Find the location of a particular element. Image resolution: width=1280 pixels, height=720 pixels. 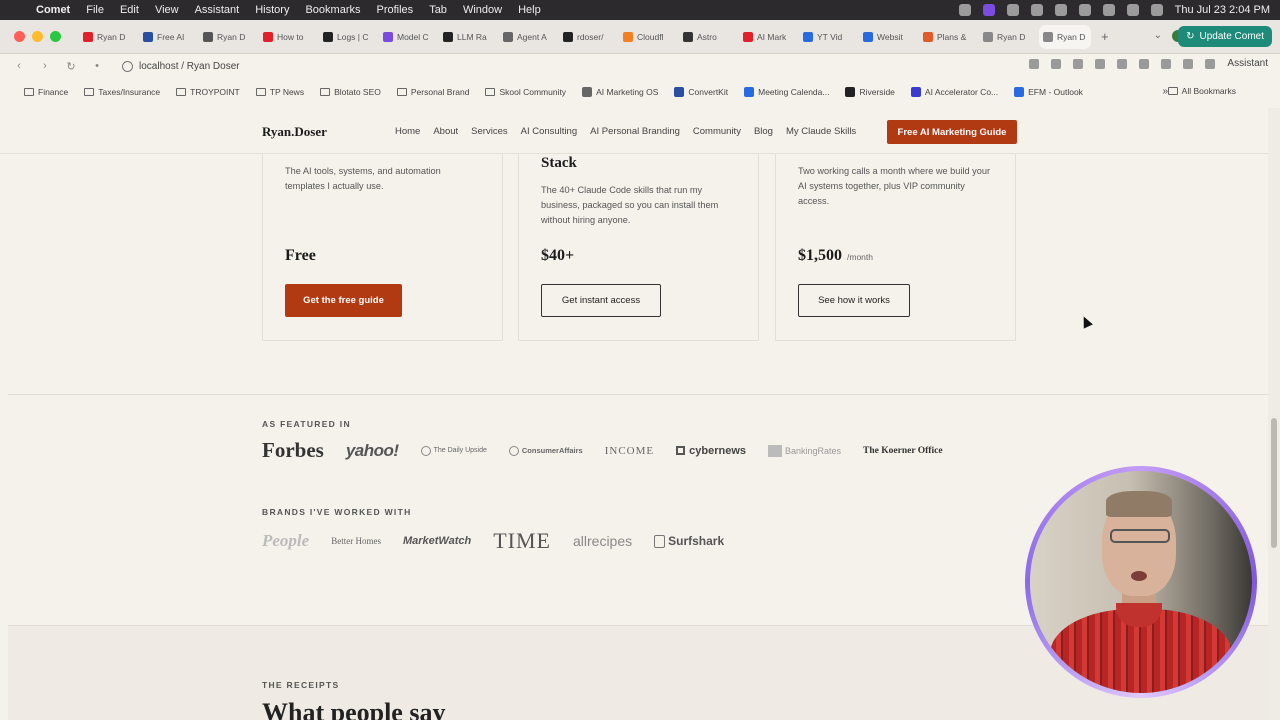

bookmark-item: Personal Brand is located at coordinates (432, 92).